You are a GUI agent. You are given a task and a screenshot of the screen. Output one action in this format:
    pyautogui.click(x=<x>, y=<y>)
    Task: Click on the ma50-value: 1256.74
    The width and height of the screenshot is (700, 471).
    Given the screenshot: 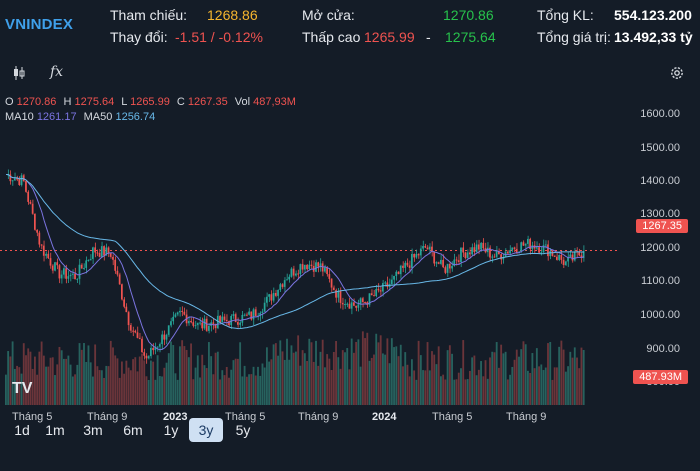 What is the action you would take?
    pyautogui.click(x=135, y=117)
    